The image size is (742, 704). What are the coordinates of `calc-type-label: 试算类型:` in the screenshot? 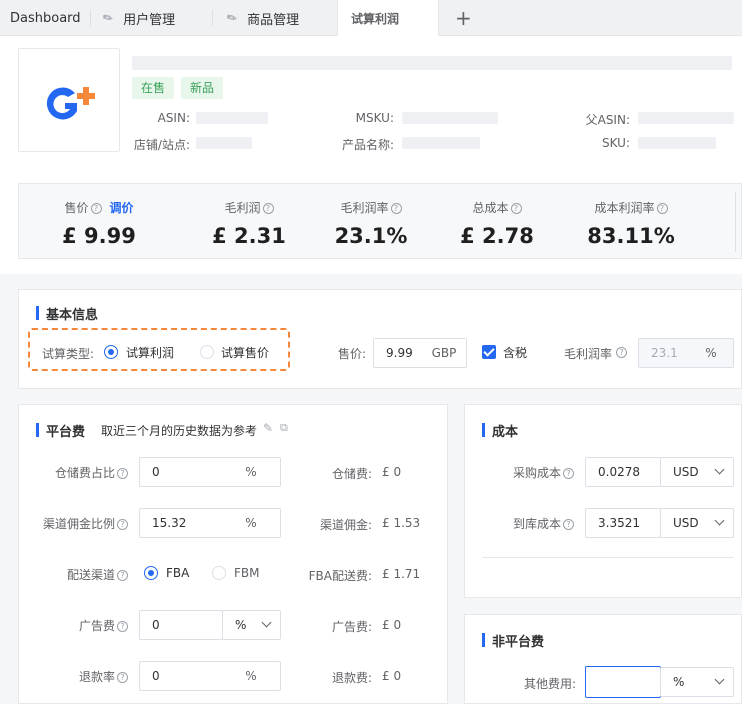 It's located at (67, 354).